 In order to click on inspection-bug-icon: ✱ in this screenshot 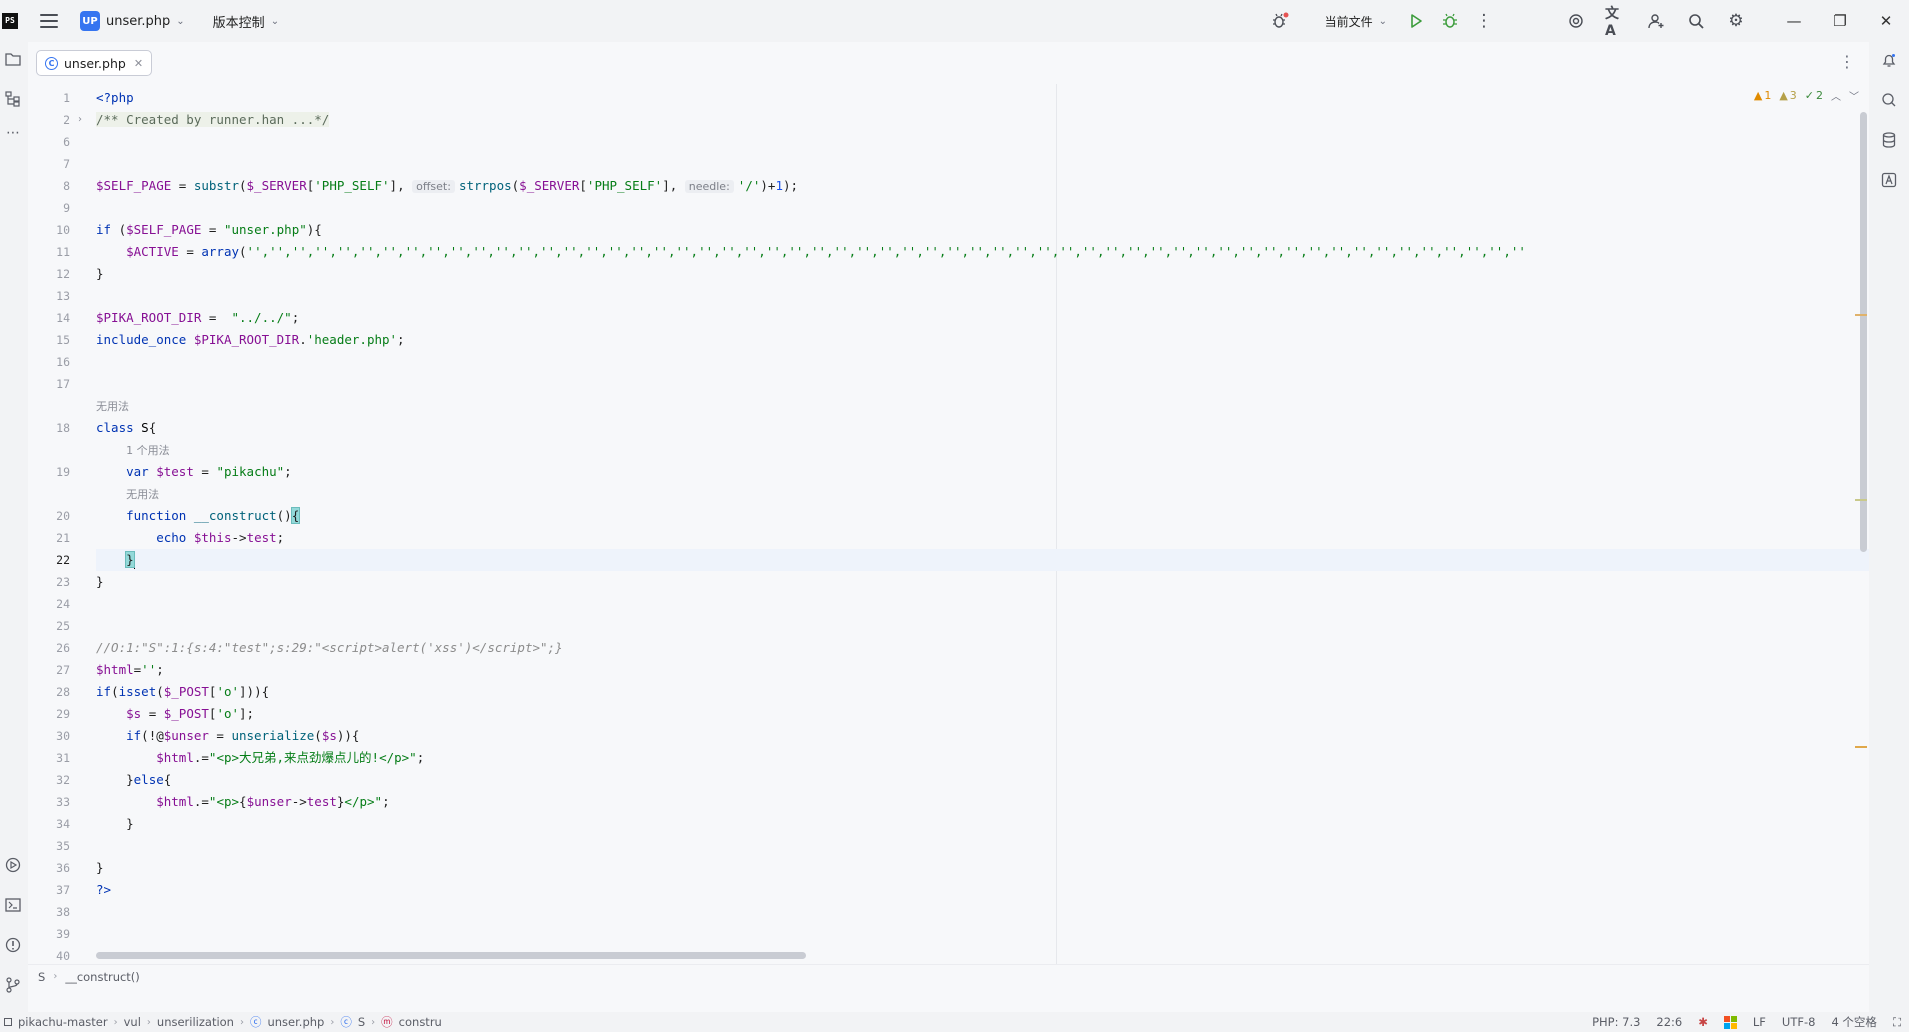, I will do `click(1703, 1022)`.